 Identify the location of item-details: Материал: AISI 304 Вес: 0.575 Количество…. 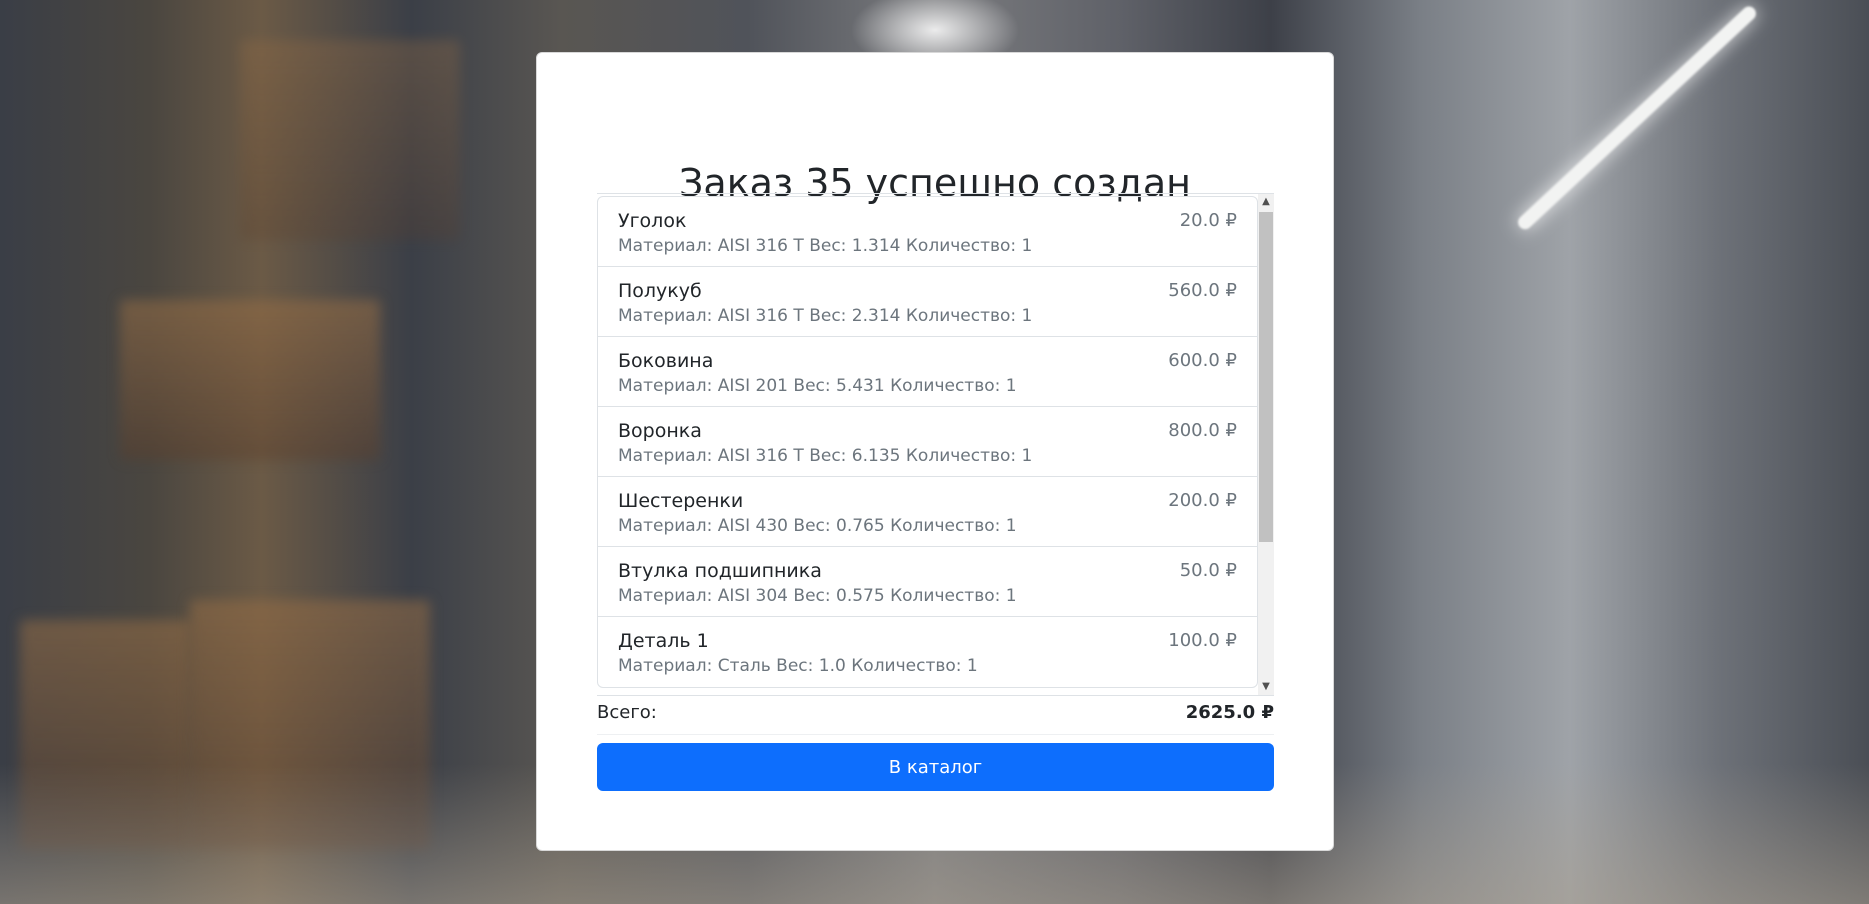
(817, 596).